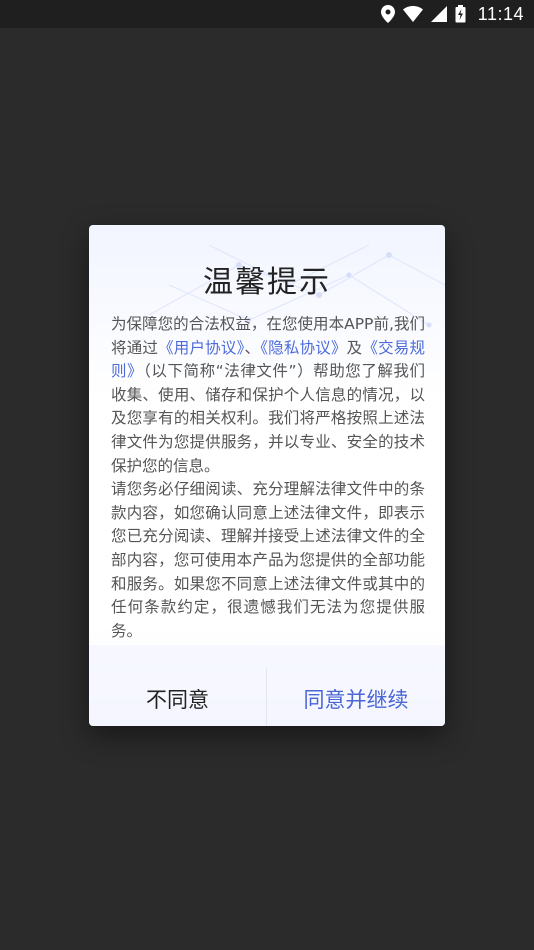 The height and width of the screenshot is (950, 534). What do you see at coordinates (412, 14) in the screenshot?
I see `wifi-icon` at bounding box center [412, 14].